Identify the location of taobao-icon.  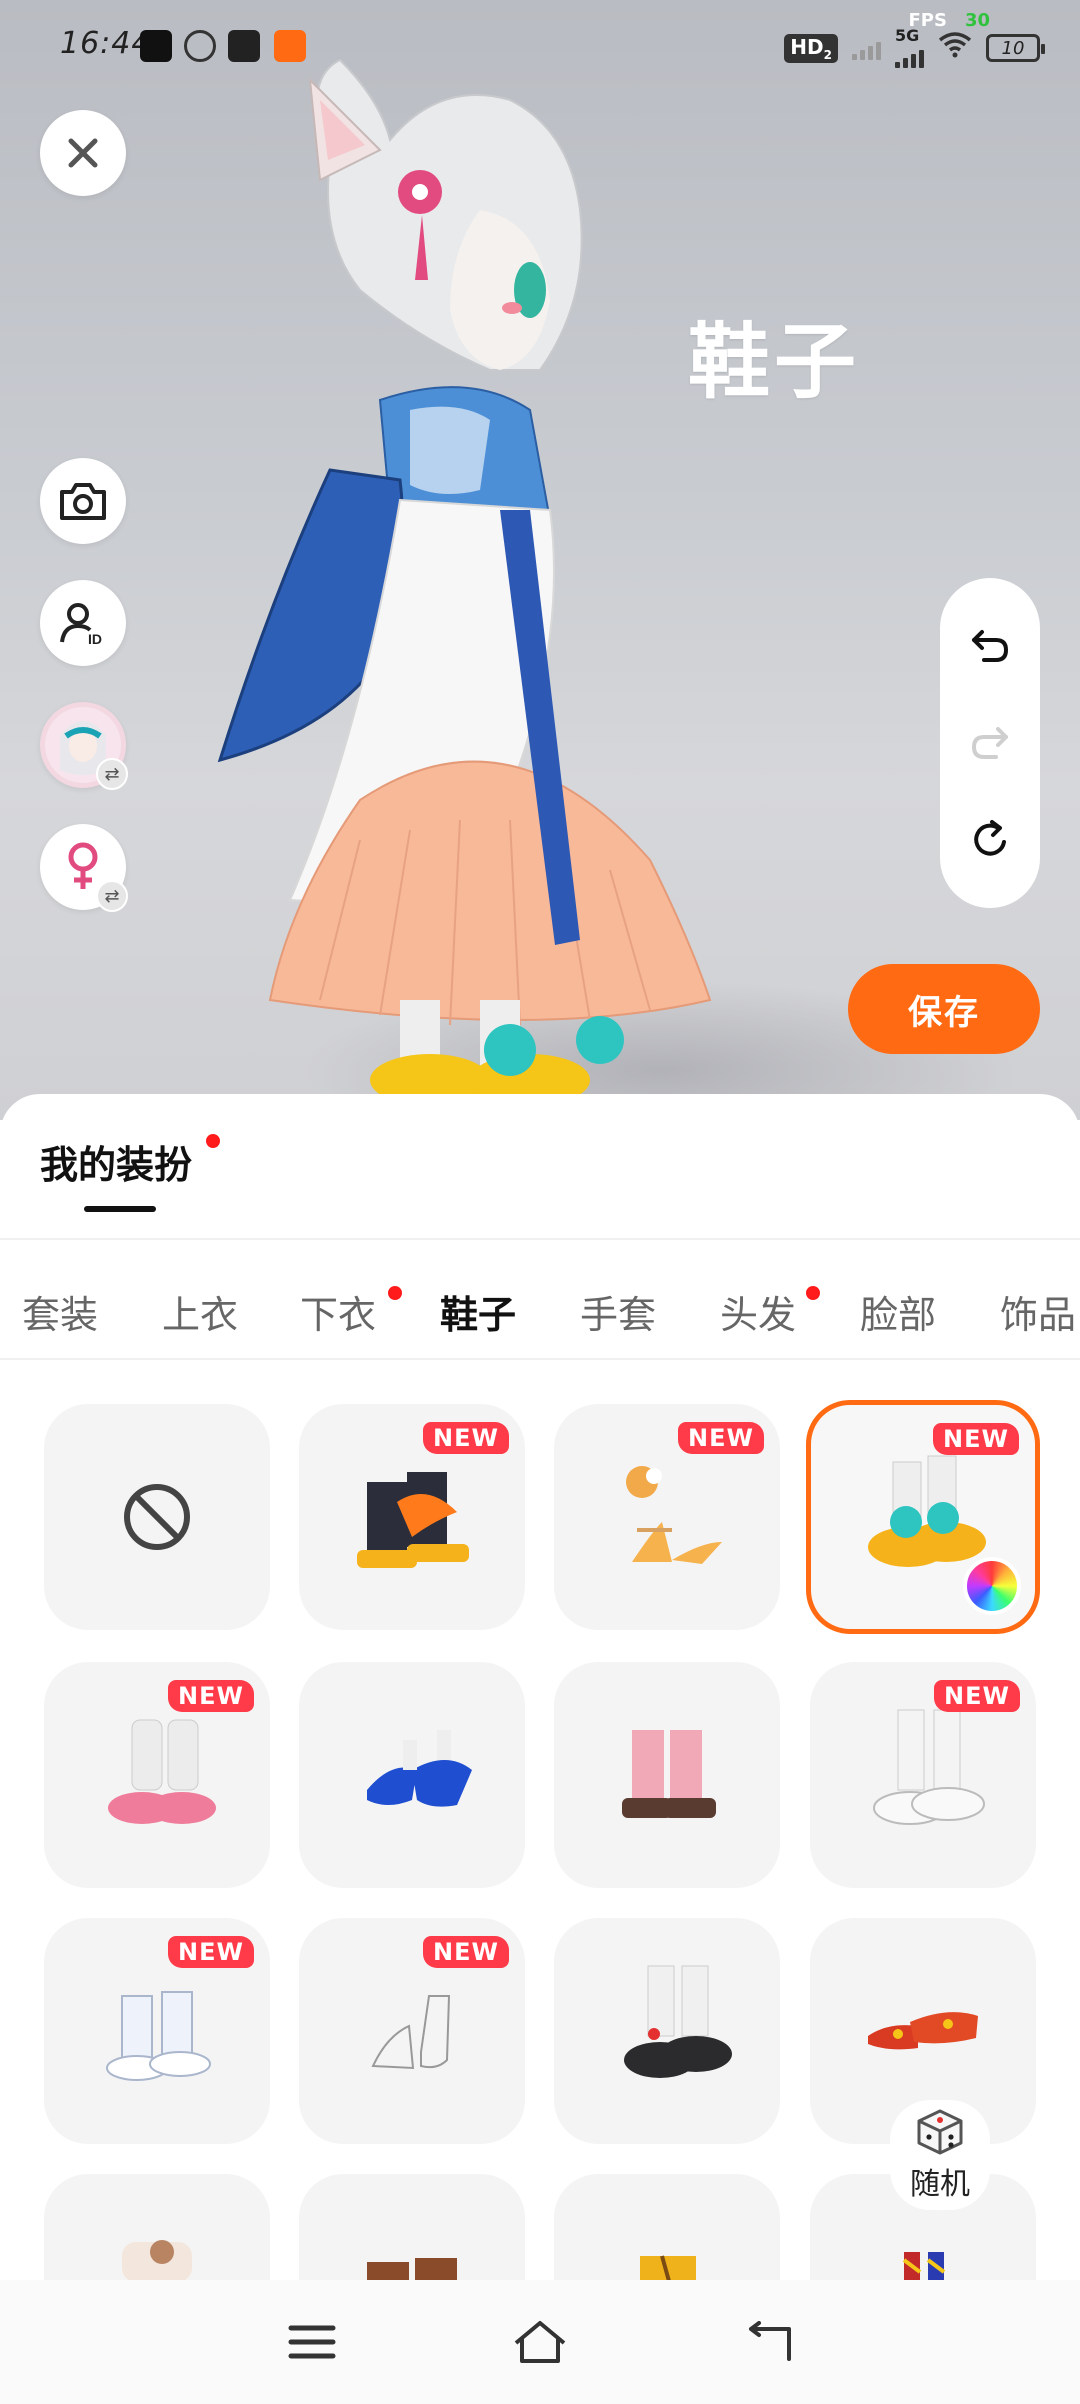
(290, 46).